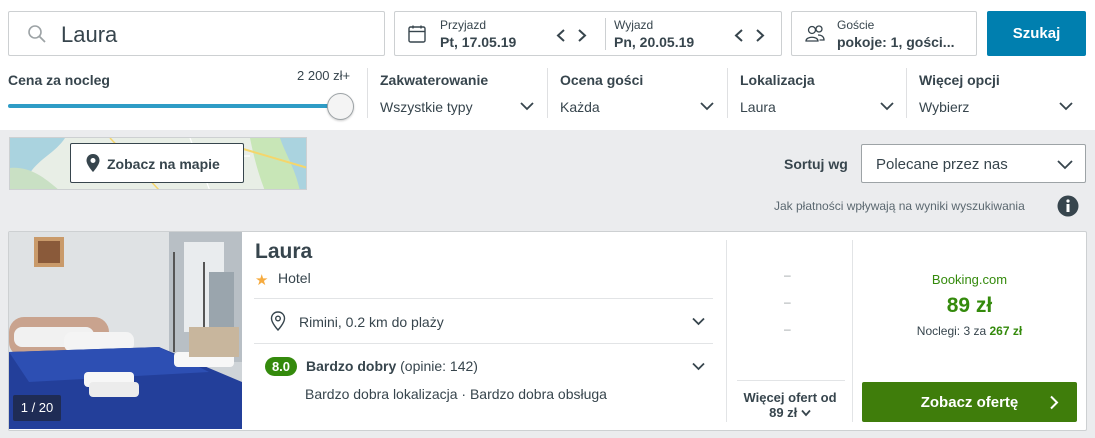 This screenshot has height=438, width=1095. I want to click on filter-price-title: Cena za nocleg, so click(59, 80).